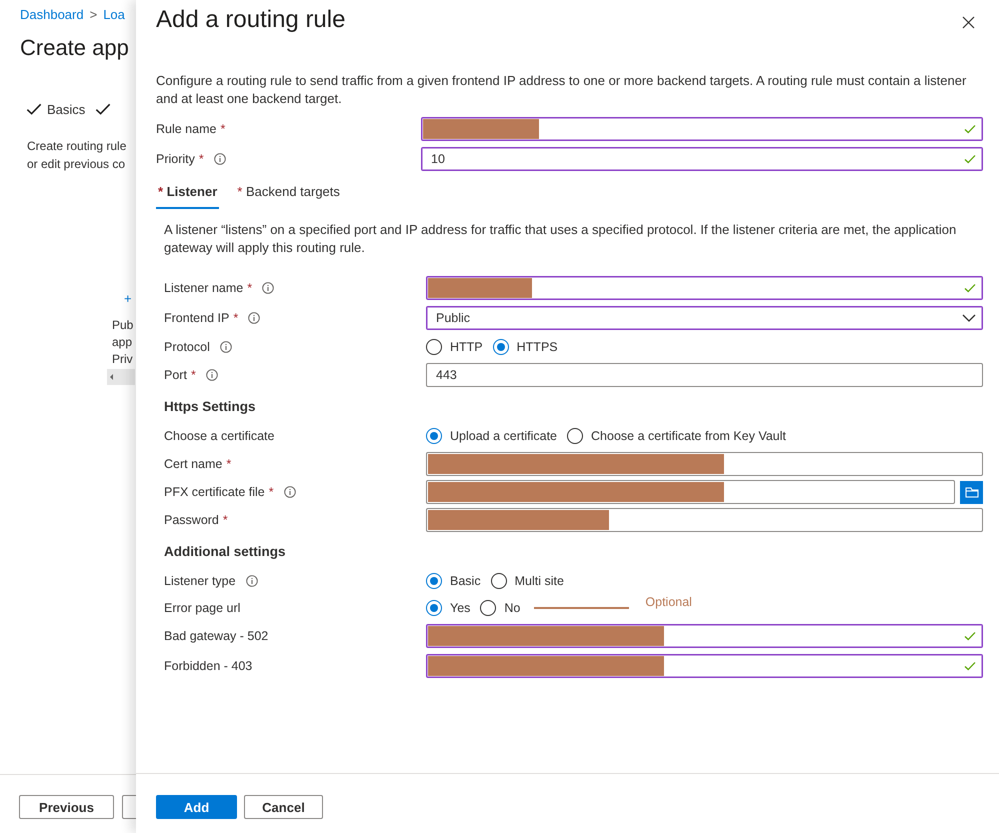 This screenshot has width=999, height=833. What do you see at coordinates (66, 807) in the screenshot?
I see `previous-button: Previous` at bounding box center [66, 807].